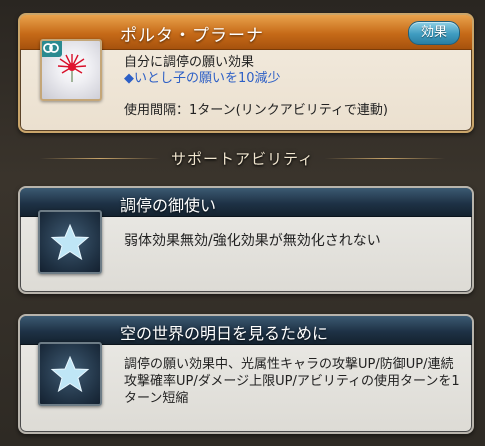  I want to click on link-icon, so click(52, 49).